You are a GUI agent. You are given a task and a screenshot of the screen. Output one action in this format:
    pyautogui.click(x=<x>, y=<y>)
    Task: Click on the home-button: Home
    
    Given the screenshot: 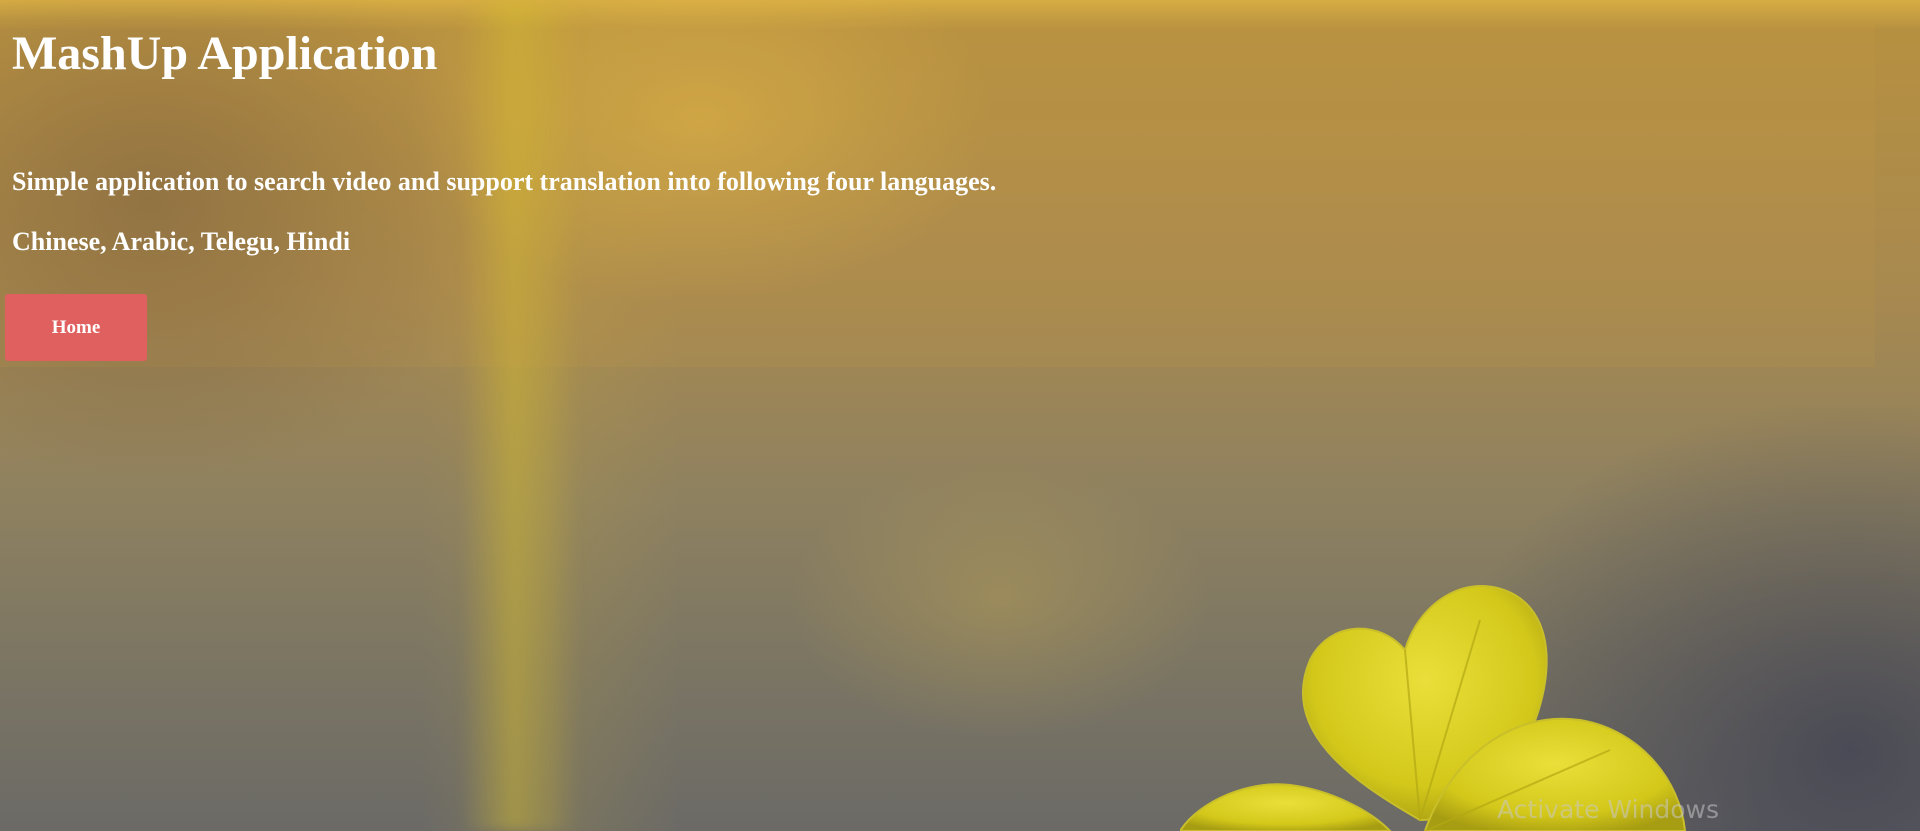 What is the action you would take?
    pyautogui.click(x=76, y=327)
    